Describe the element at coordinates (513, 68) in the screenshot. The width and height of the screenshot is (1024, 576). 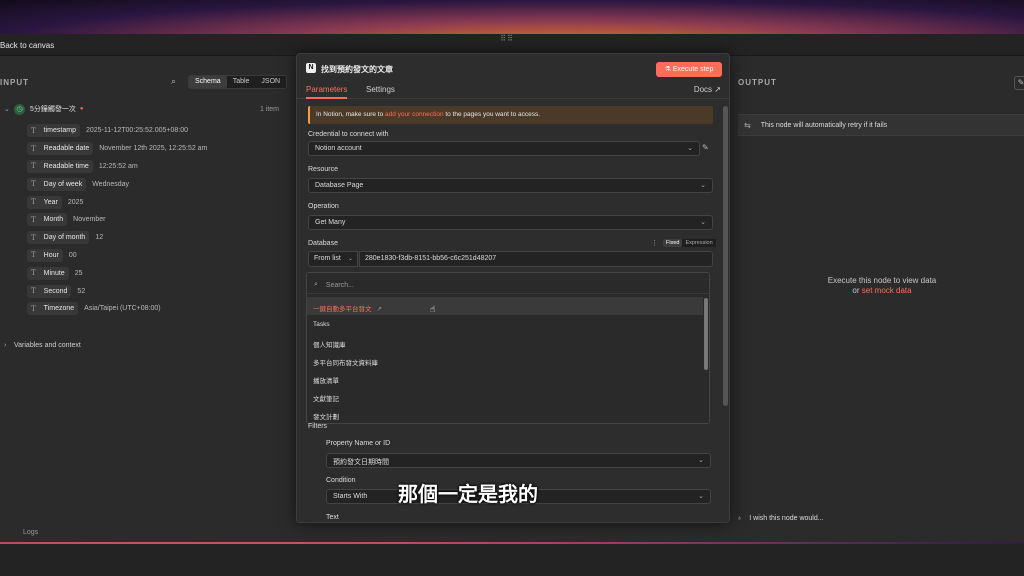
I see `modal-header: N 找到預約發文的文章 ⚗ Execute step` at that location.